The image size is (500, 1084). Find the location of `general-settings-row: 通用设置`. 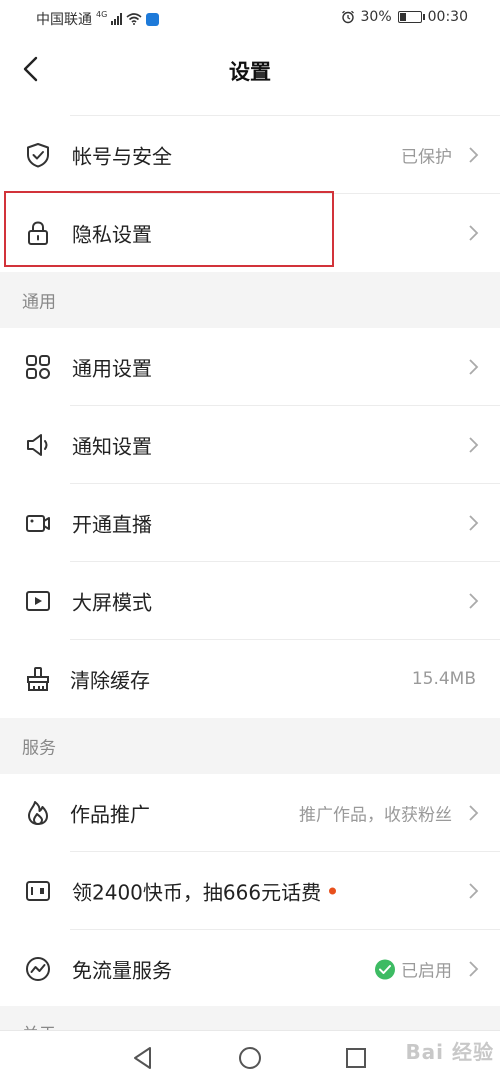

general-settings-row: 通用设置 is located at coordinates (250, 367).